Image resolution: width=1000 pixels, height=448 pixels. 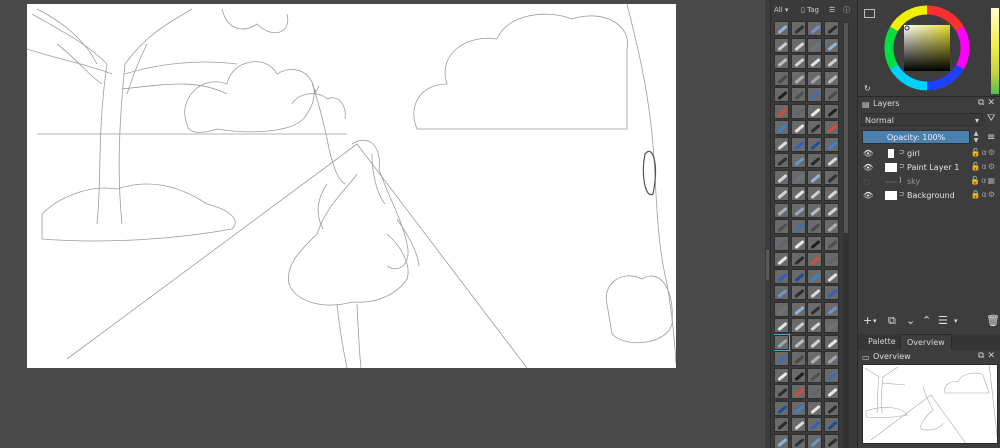 What do you see at coordinates (926, 320) in the screenshot?
I see `move-up-icon: ⌃` at bounding box center [926, 320].